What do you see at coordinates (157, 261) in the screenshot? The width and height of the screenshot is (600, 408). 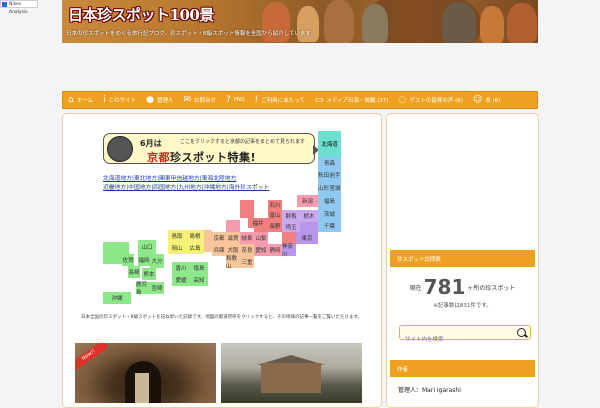 I see `map-cell-prefecture: 大分` at bounding box center [157, 261].